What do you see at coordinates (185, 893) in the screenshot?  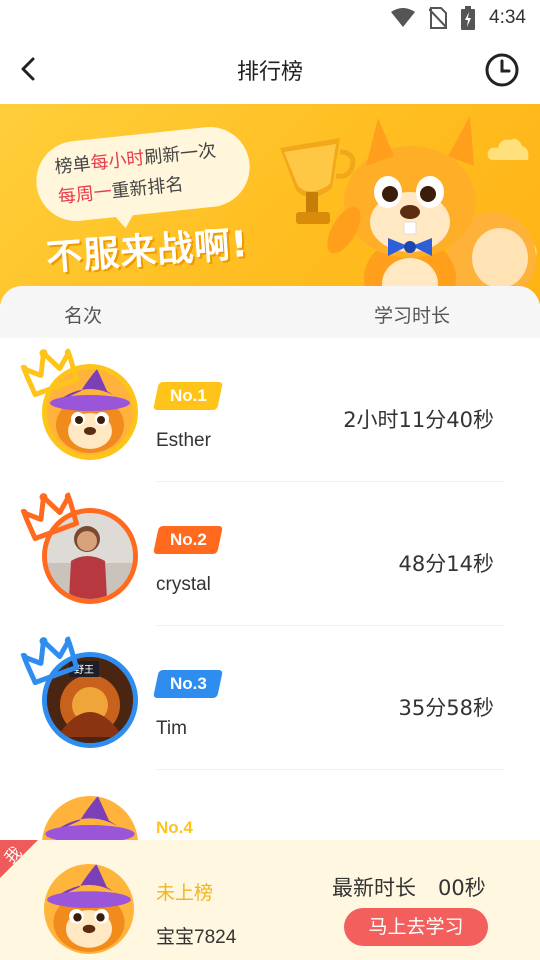 I see `my-rank-status: 未上榜` at bounding box center [185, 893].